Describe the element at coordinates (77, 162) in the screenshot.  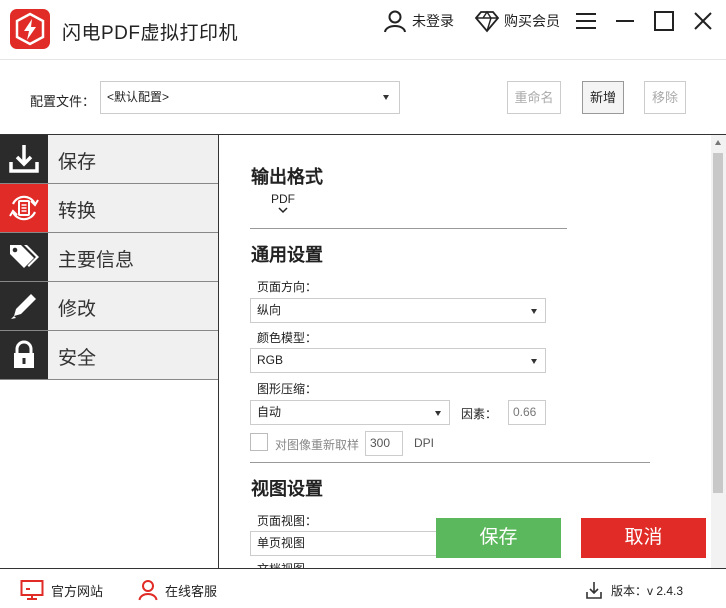
I see `sidebar-item-label: 保存` at that location.